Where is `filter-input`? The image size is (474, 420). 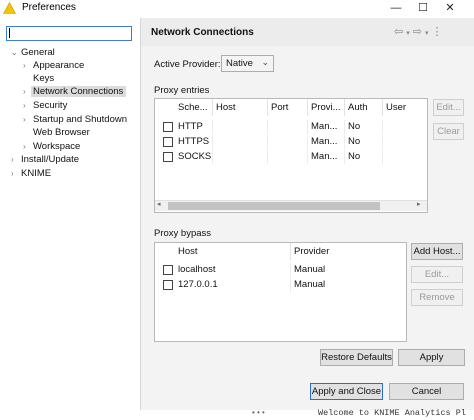 filter-input is located at coordinates (69, 33).